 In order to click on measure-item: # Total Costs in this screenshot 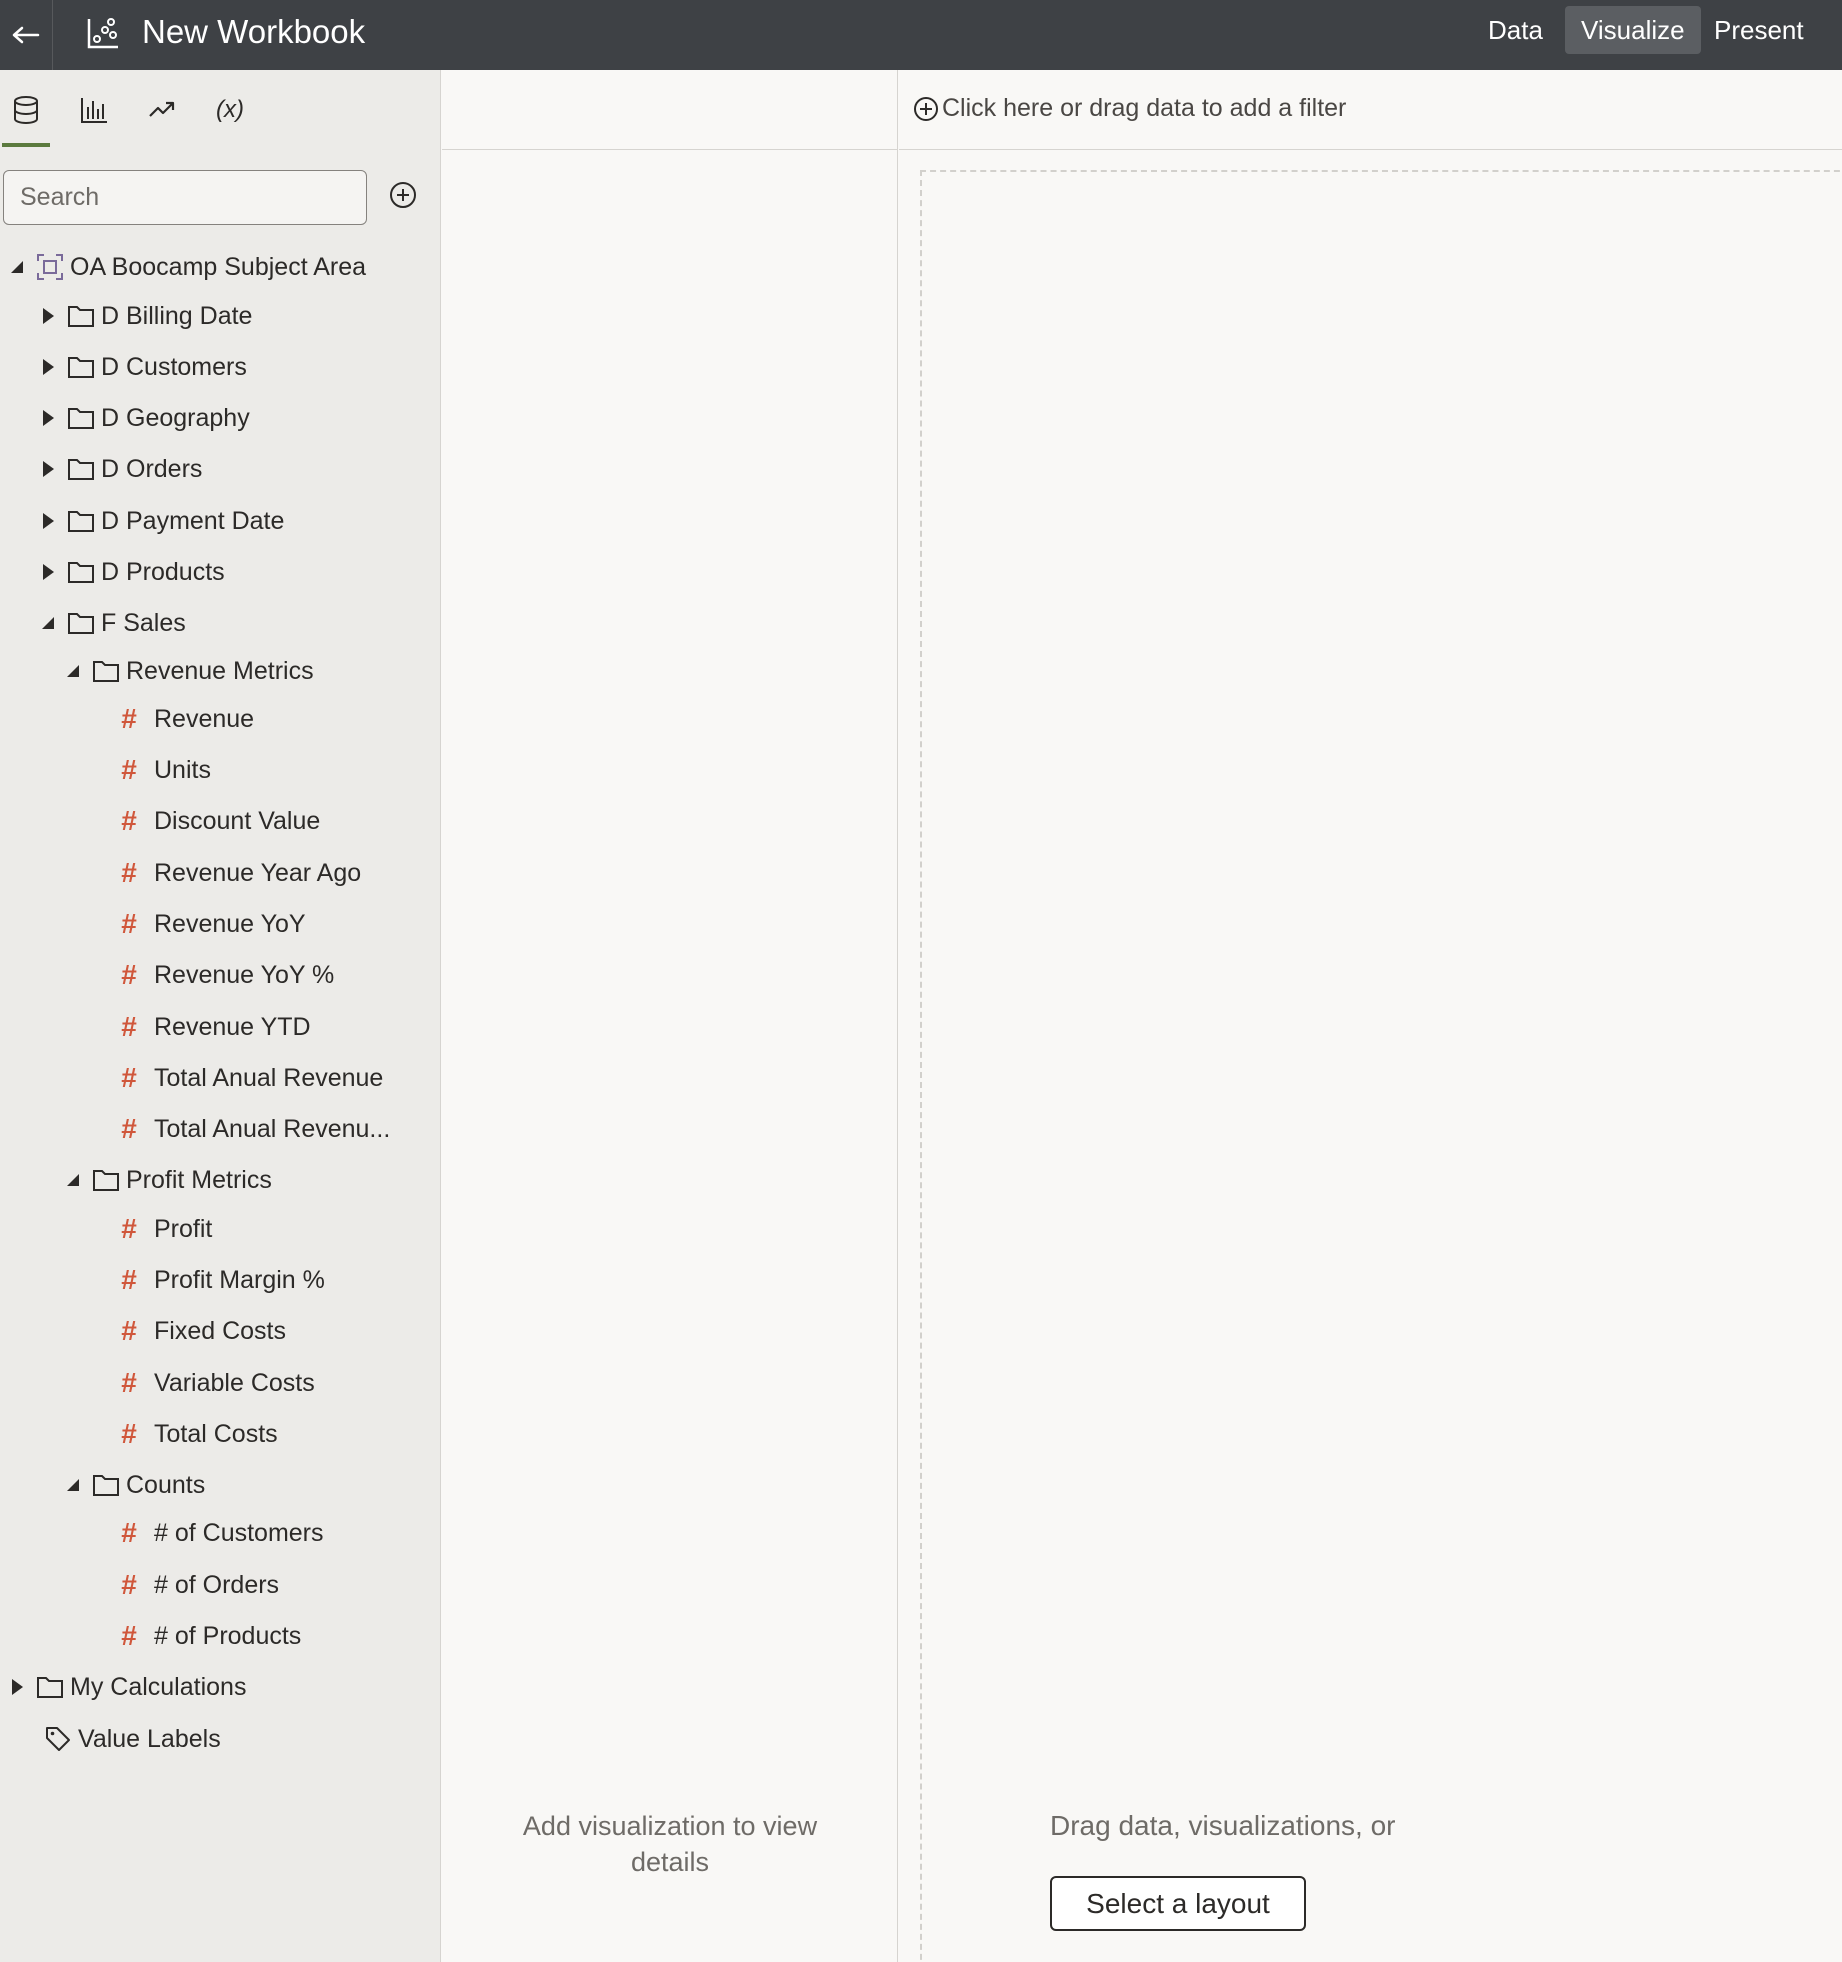, I will do `click(197, 1434)`.